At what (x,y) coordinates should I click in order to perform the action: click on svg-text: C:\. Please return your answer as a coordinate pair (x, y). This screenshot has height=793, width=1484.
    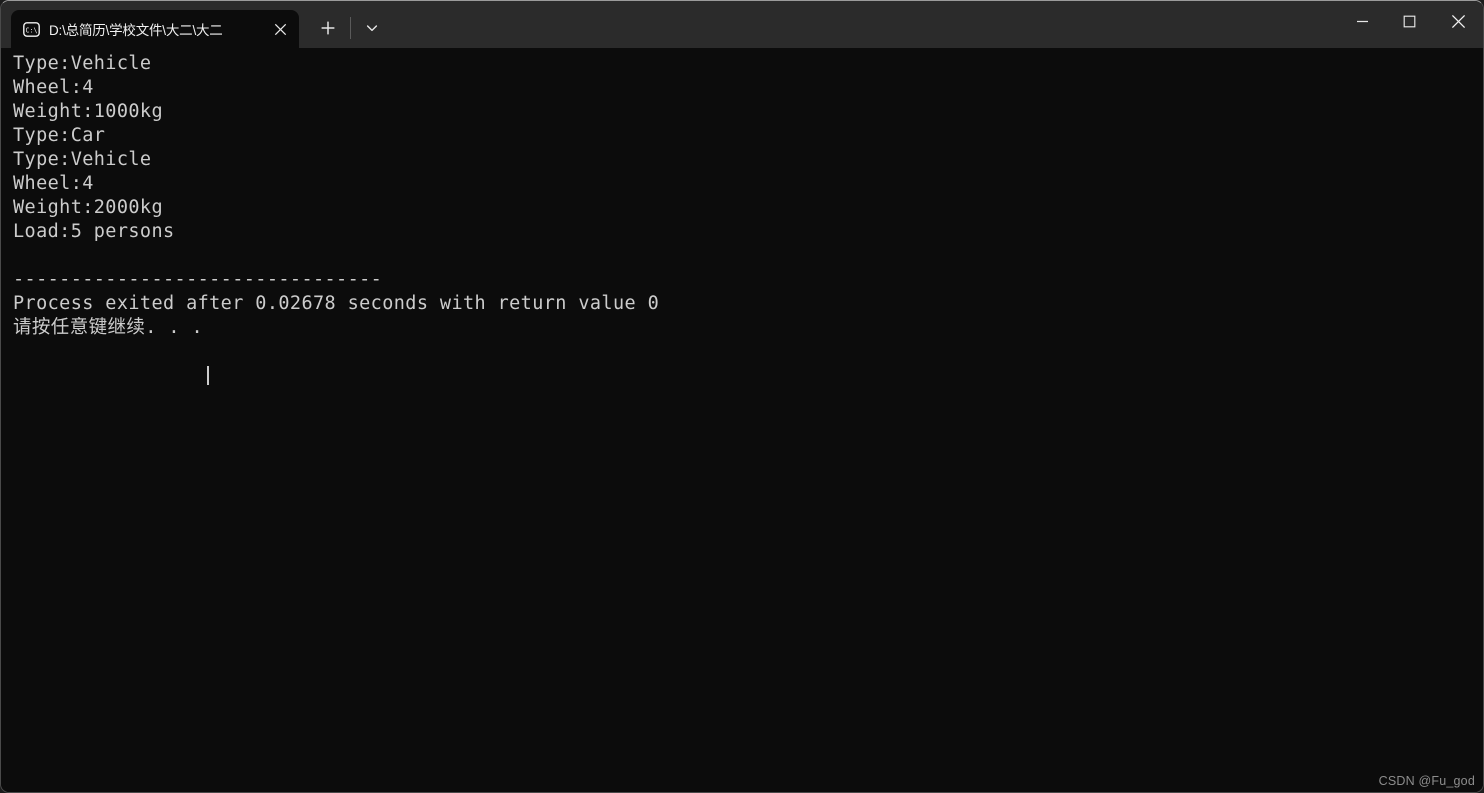
    Looking at the image, I should click on (32, 30).